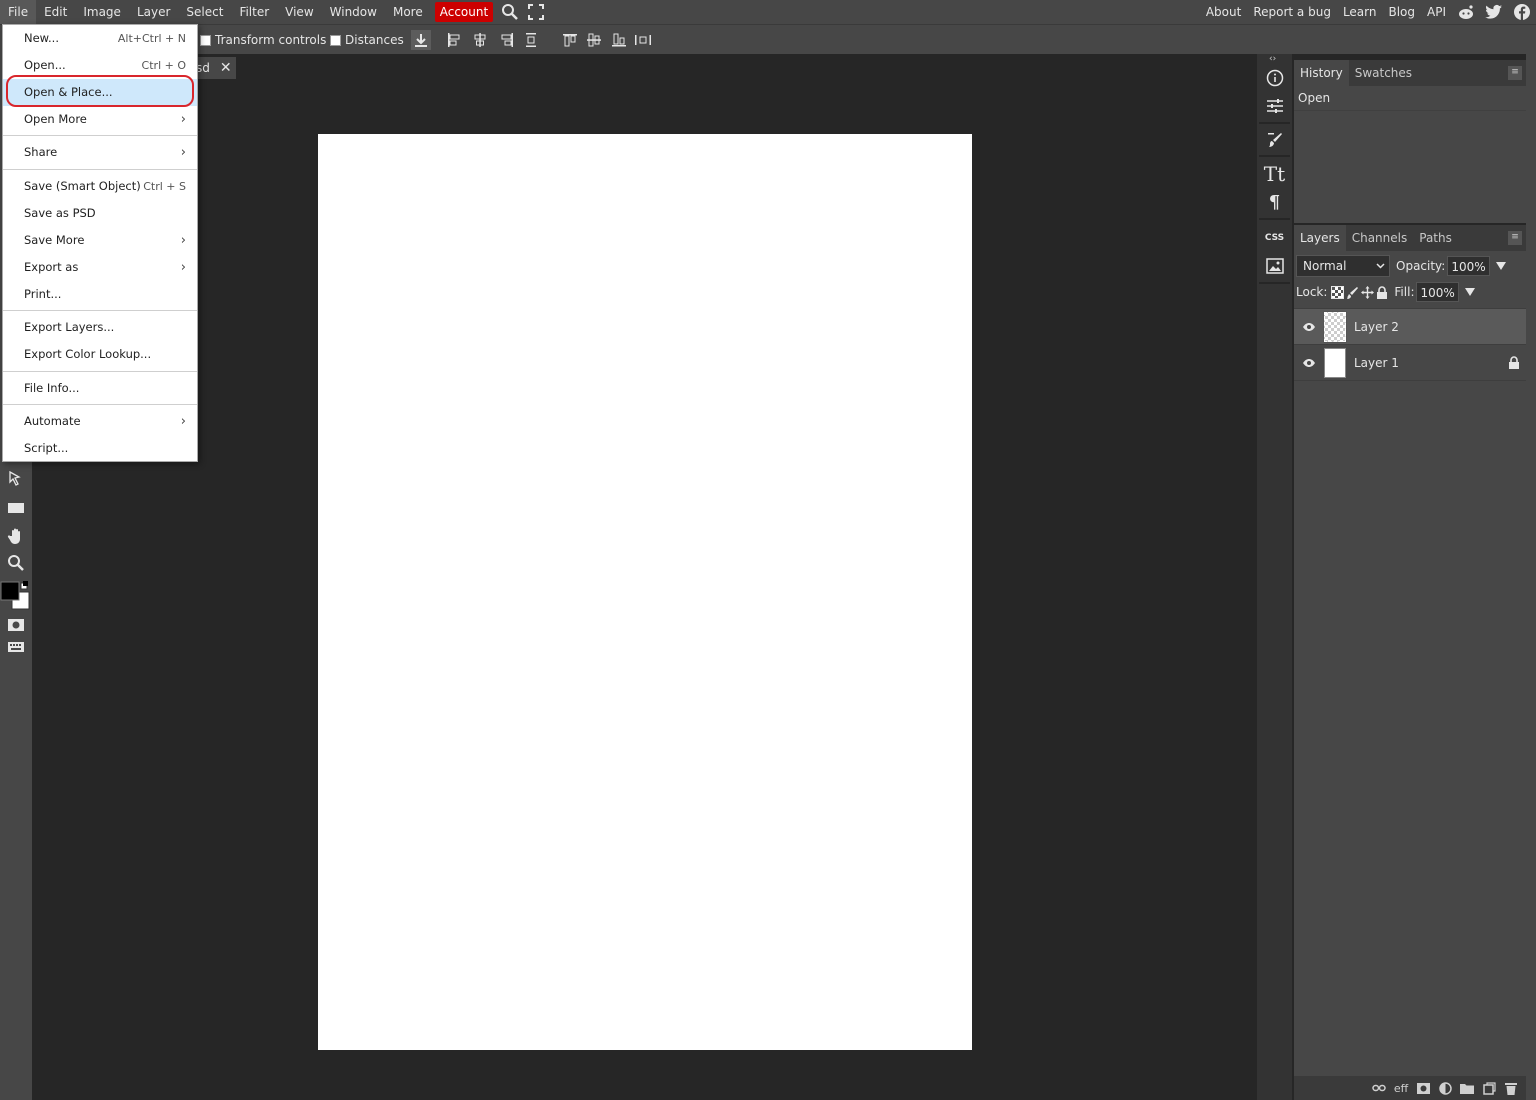  I want to click on history-entry: Open, so click(1410, 98).